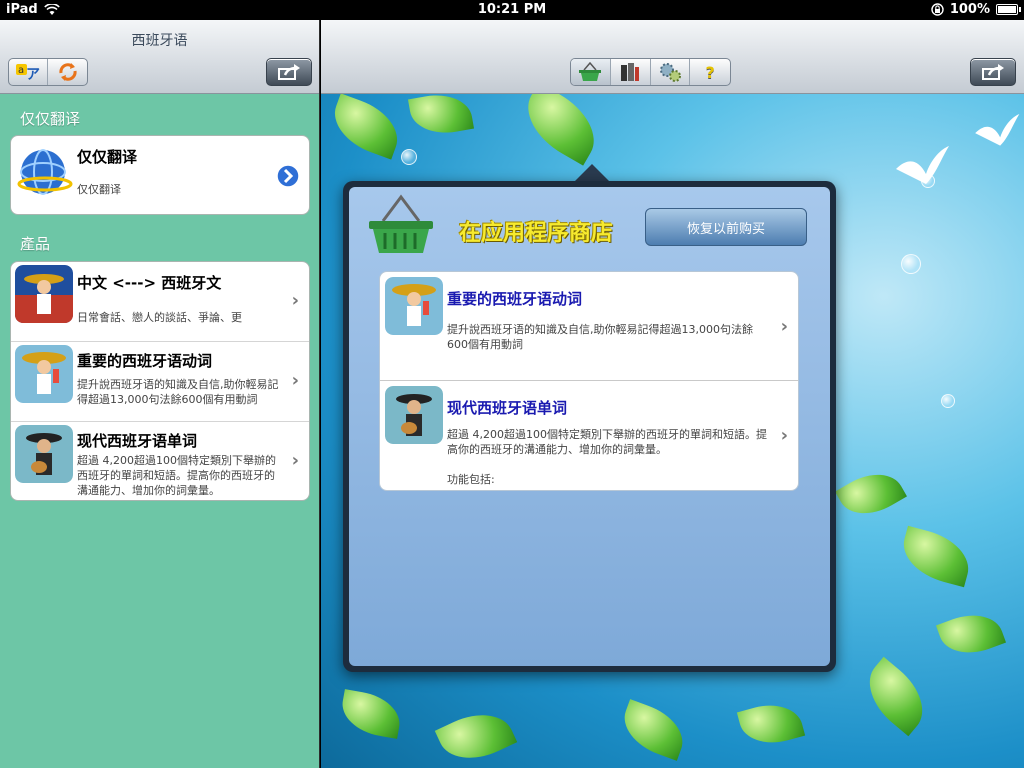 The image size is (1024, 768). I want to click on gears-icon, so click(670, 72).